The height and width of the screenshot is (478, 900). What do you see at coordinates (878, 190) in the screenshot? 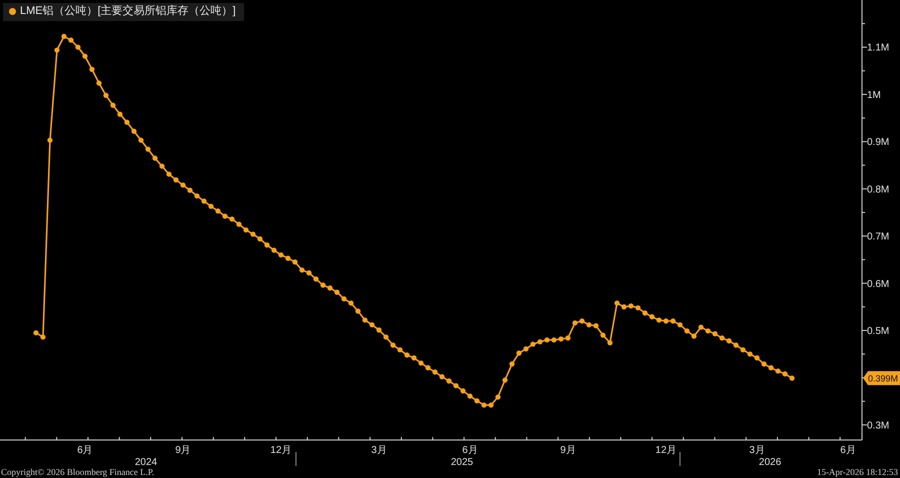
I see `axis-label: 0.8M` at bounding box center [878, 190].